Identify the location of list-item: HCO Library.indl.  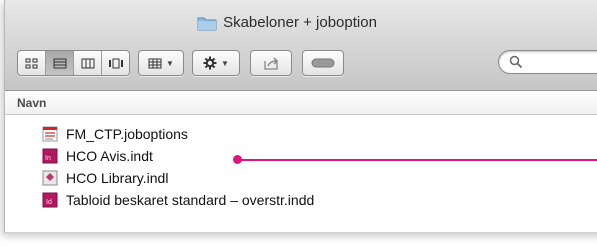
(105, 178).